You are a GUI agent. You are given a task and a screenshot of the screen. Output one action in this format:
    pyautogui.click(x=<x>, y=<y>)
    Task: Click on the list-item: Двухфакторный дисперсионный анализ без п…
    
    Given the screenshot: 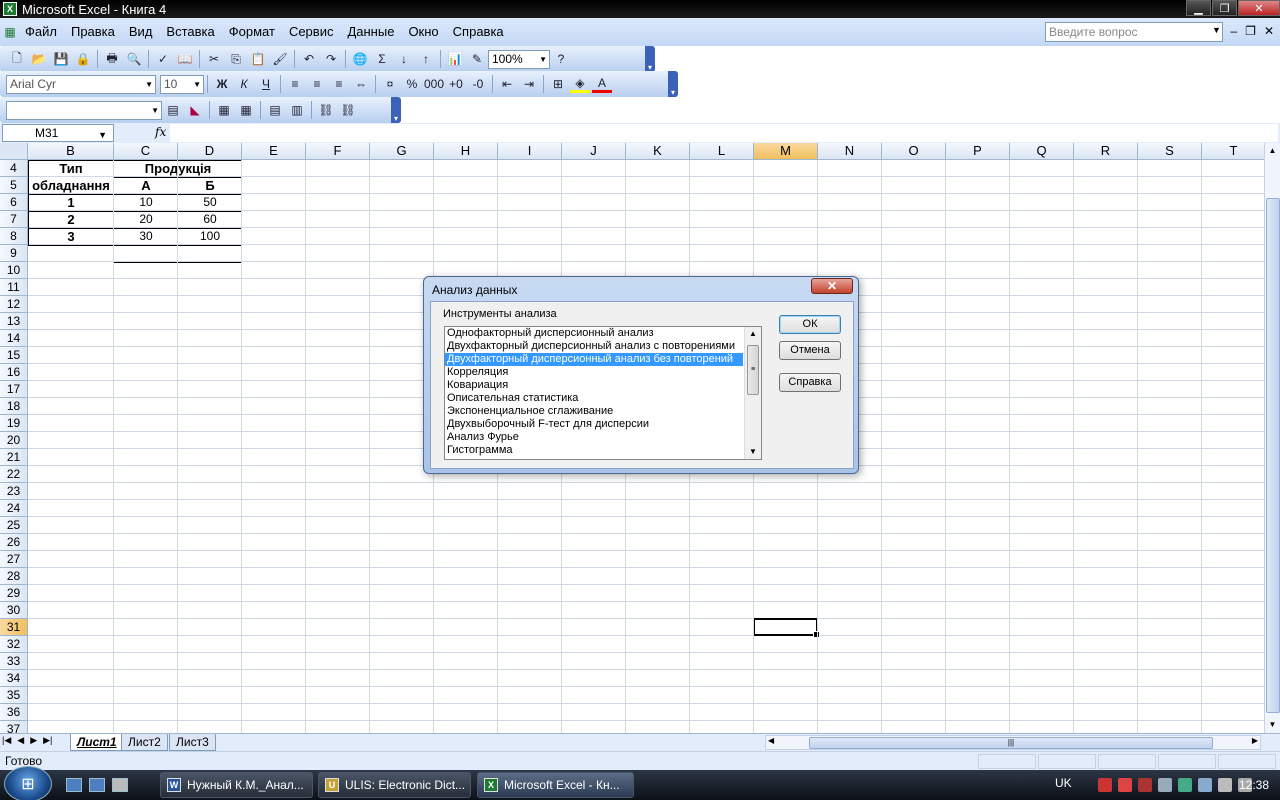 What is the action you would take?
    pyautogui.click(x=594, y=359)
    